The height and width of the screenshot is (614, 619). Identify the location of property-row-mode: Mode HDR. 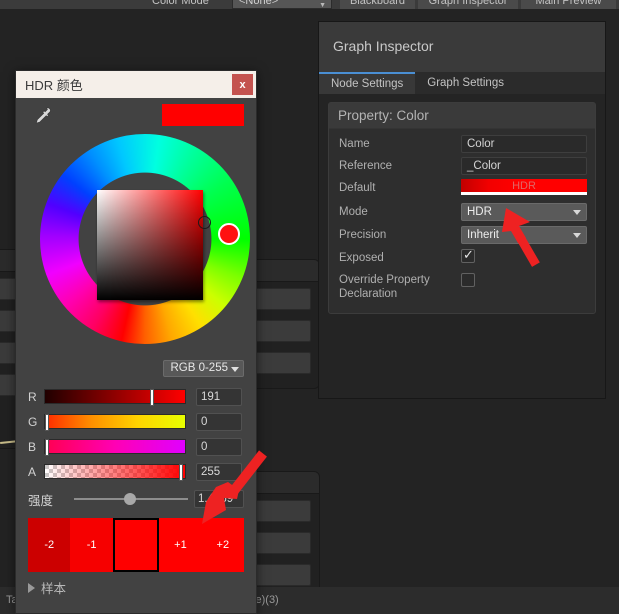
(462, 213).